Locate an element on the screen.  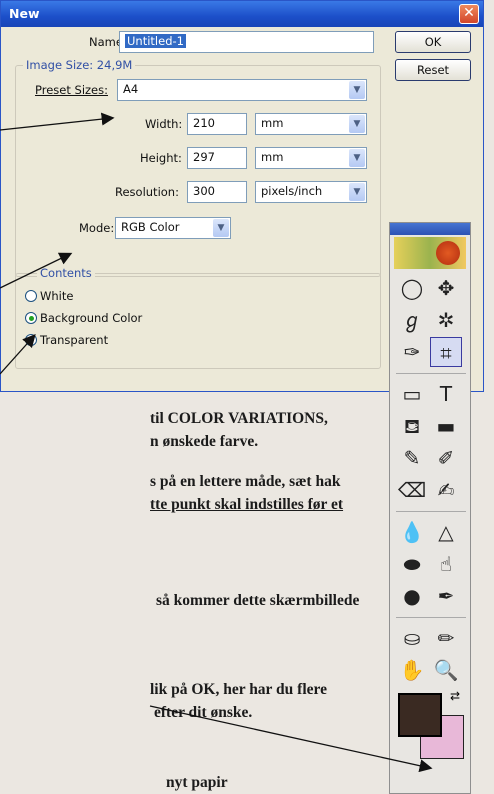
arrow-preset is located at coordinates (57, 121).